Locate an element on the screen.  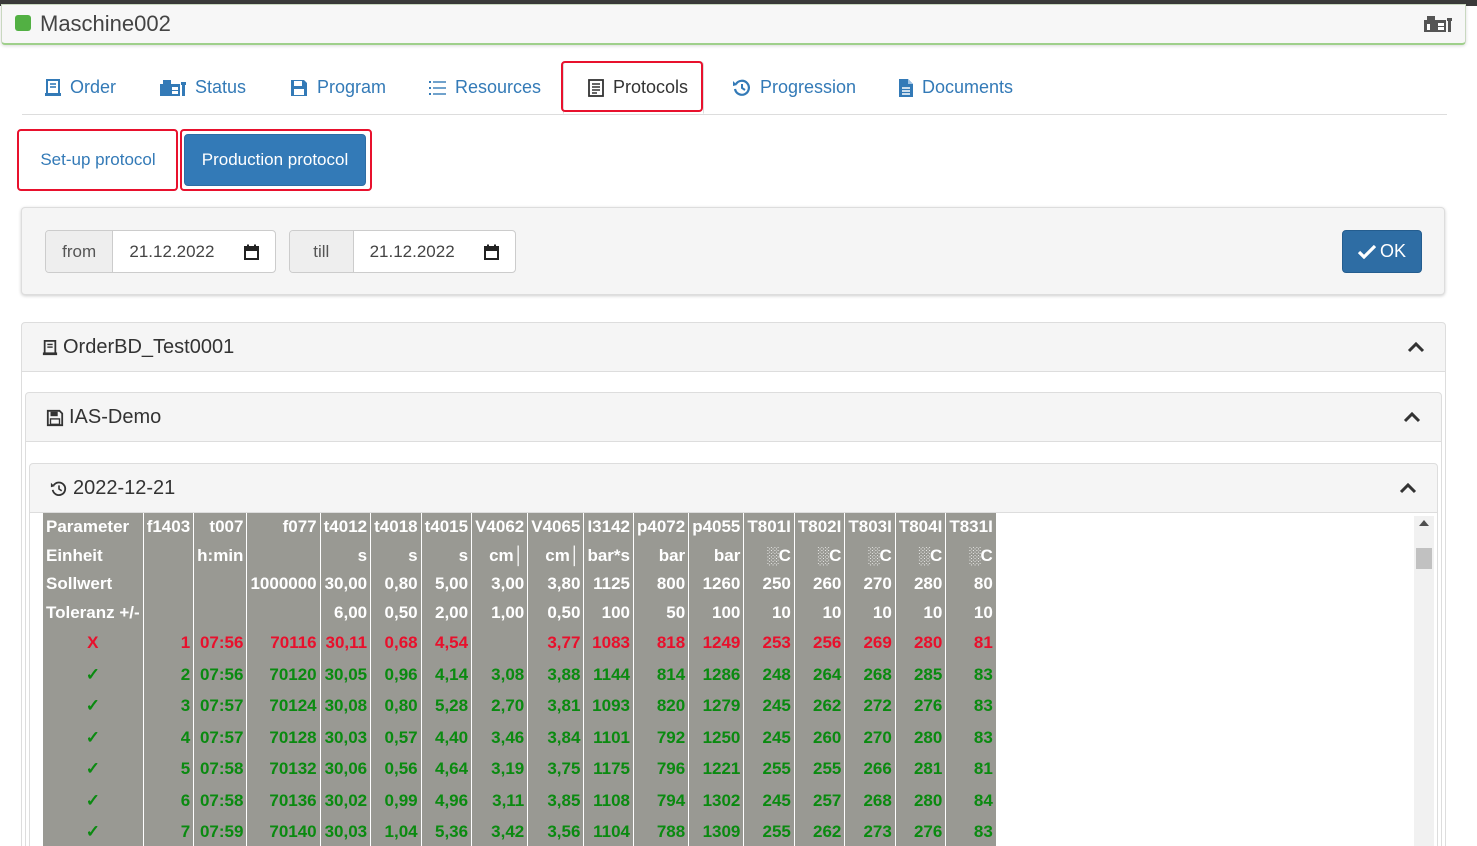
filter-panel: from 21.12.2022 till 21.12.2022 OK is located at coordinates (733, 251).